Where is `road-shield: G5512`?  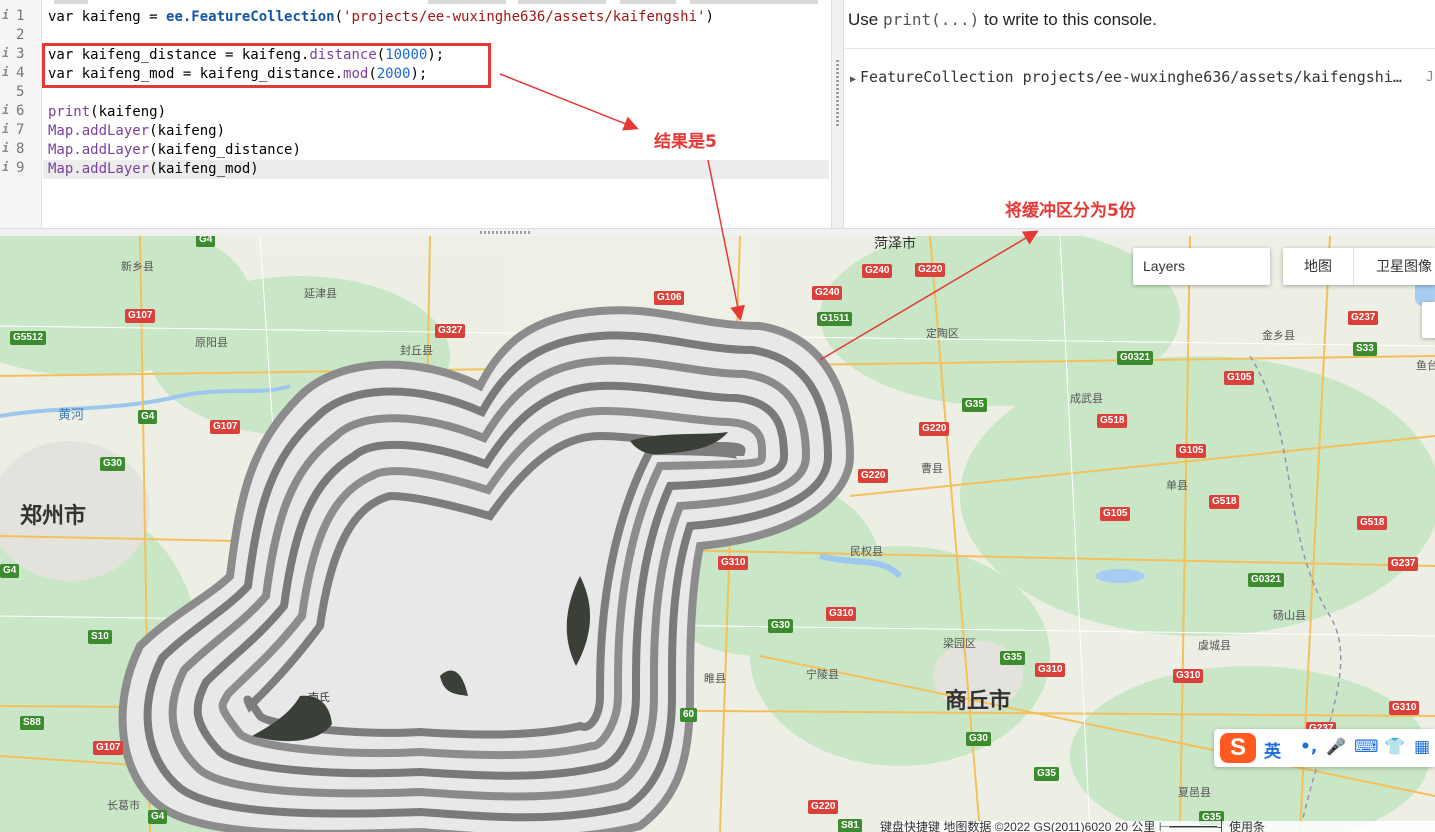
road-shield: G5512 is located at coordinates (28, 338).